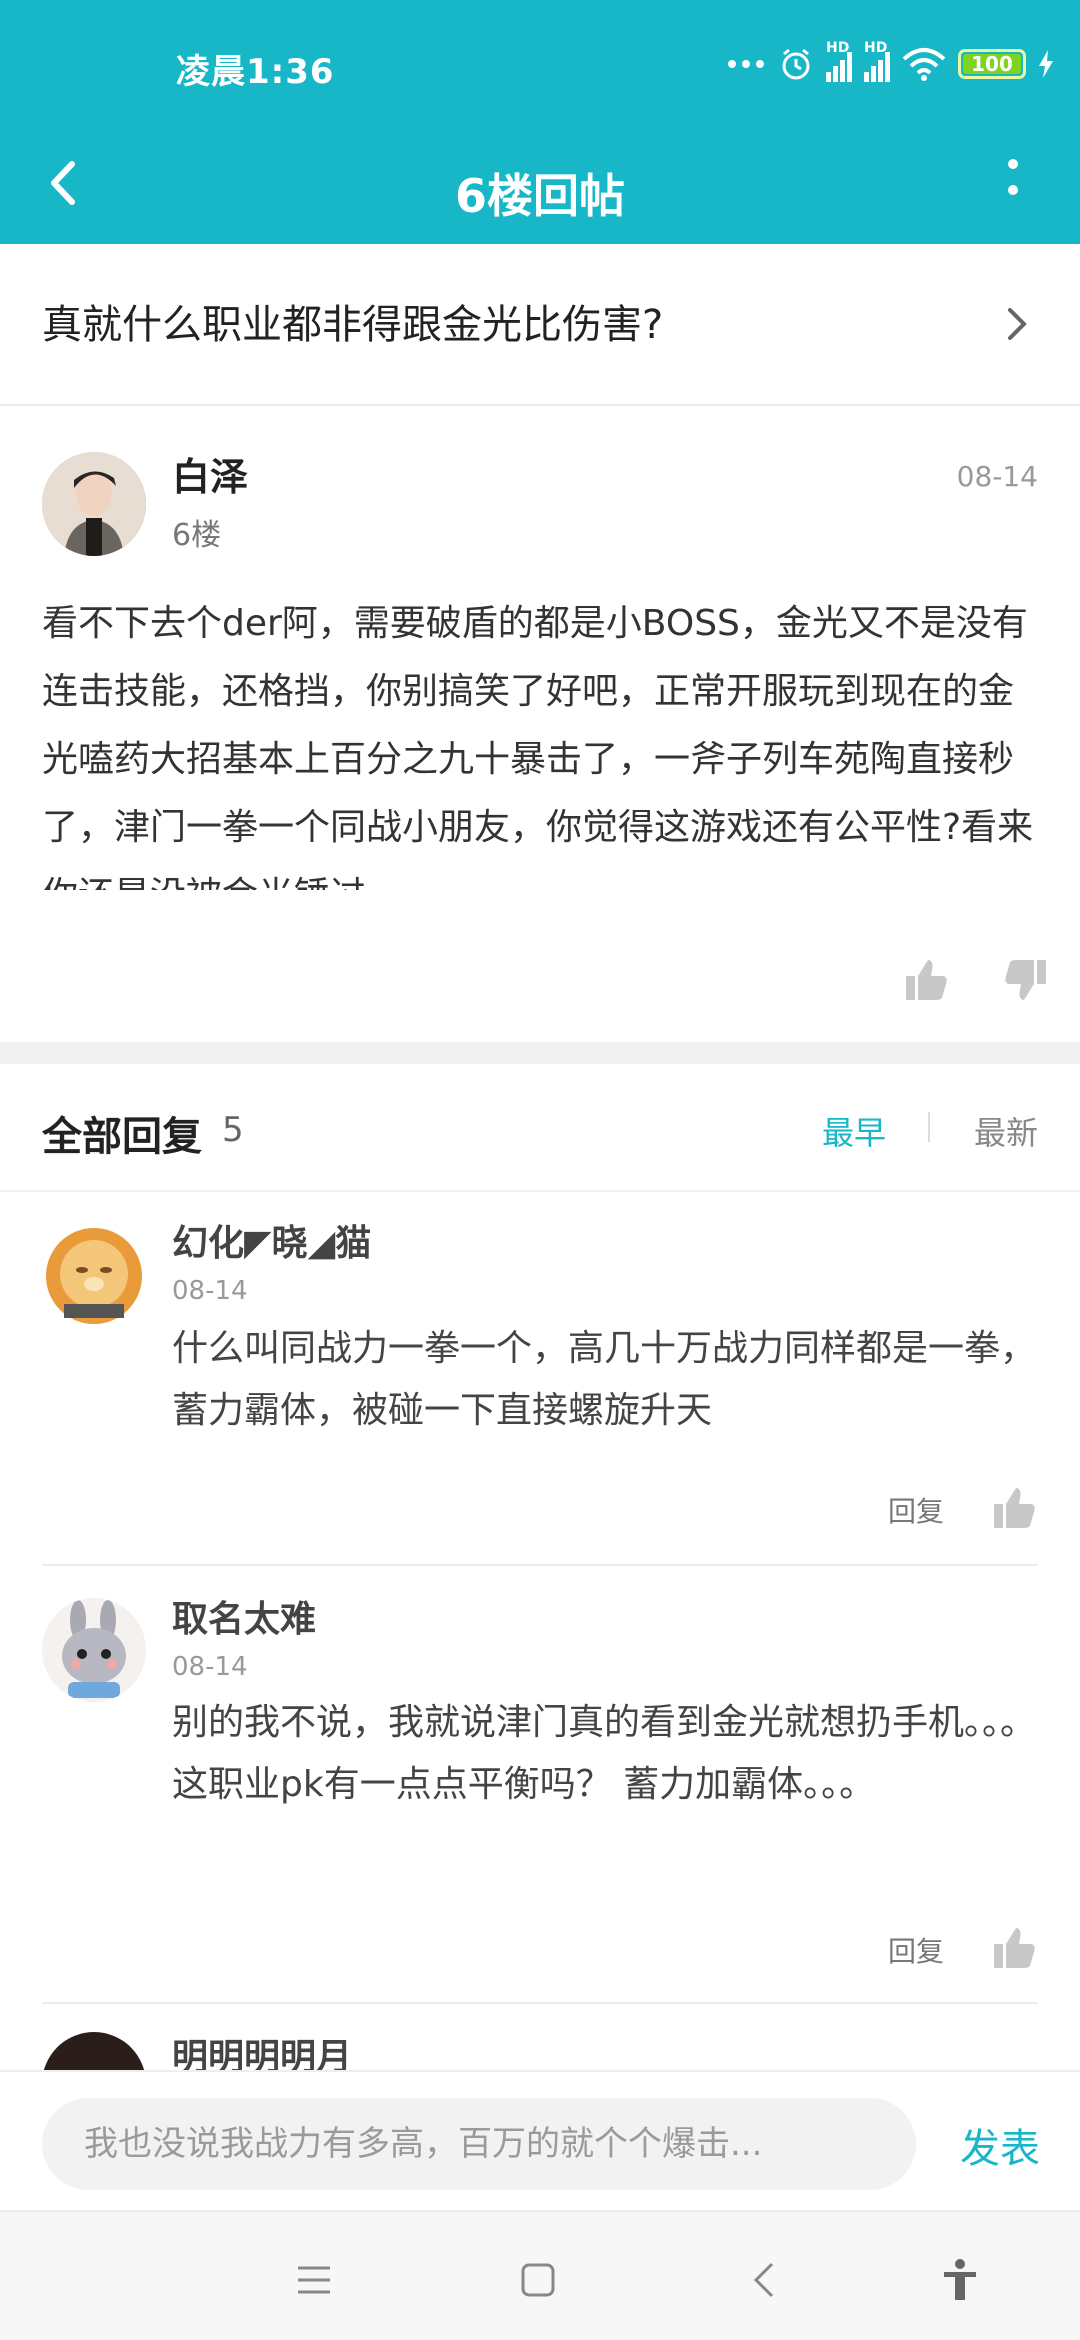 The width and height of the screenshot is (1080, 2340). I want to click on alarm-icon, so click(796, 64).